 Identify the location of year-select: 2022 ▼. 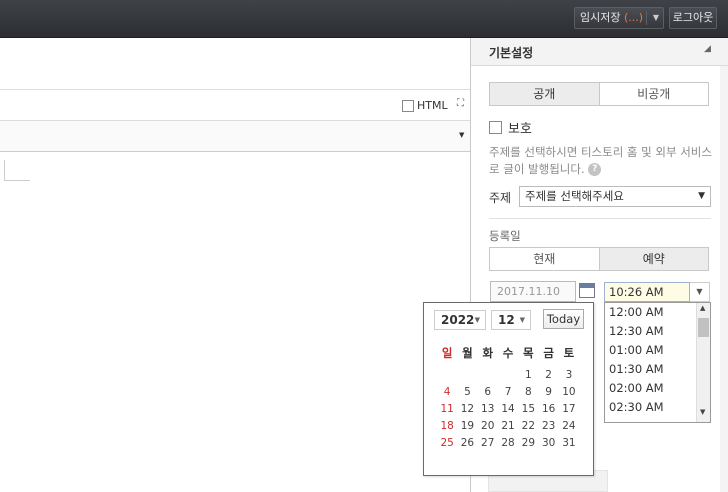
(460, 320).